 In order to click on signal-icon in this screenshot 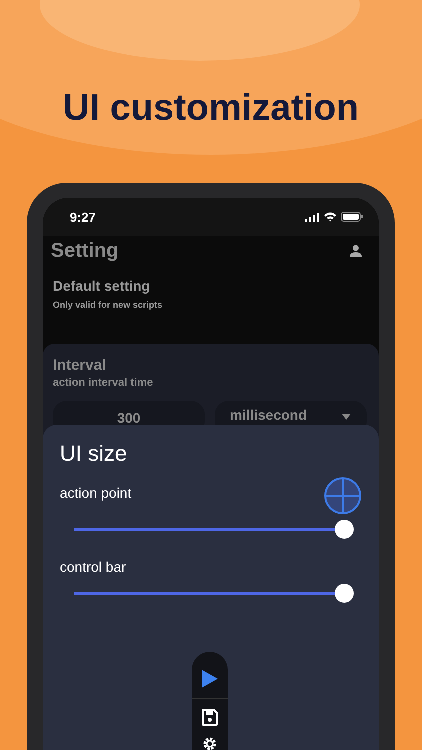, I will do `click(312, 217)`.